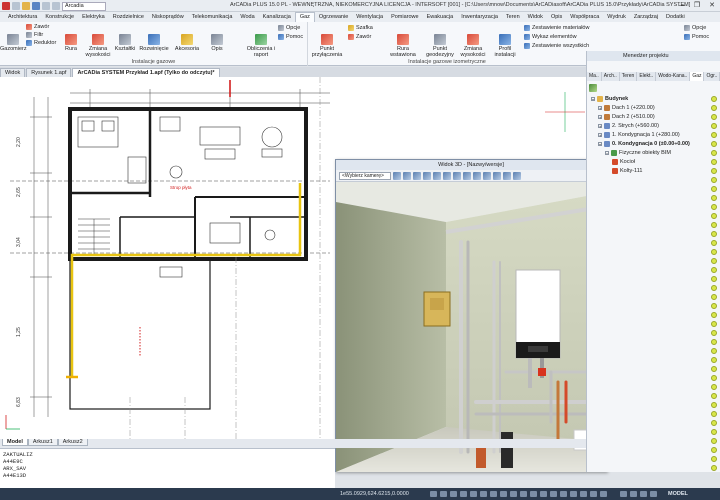 The image size is (720, 500). What do you see at coordinates (365, 175) in the screenshot?
I see `camera-select: <Wybierz kamerę>` at bounding box center [365, 175].